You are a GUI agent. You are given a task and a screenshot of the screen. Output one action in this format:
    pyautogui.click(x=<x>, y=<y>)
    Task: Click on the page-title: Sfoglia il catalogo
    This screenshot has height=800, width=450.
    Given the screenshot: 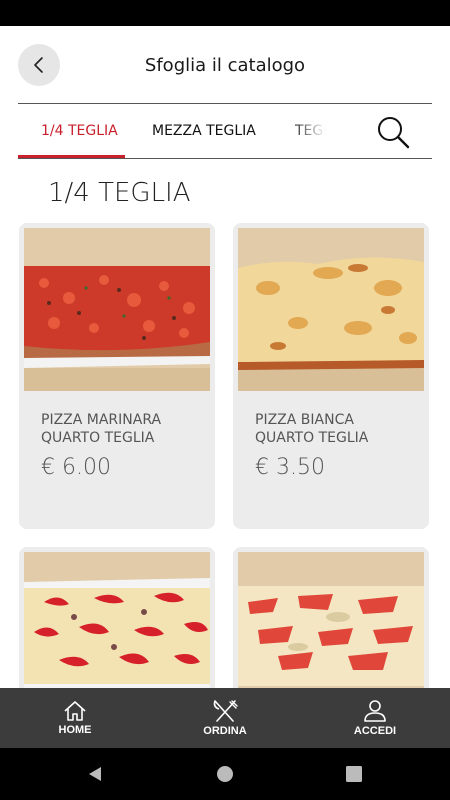 What is the action you would take?
    pyautogui.click(x=225, y=65)
    